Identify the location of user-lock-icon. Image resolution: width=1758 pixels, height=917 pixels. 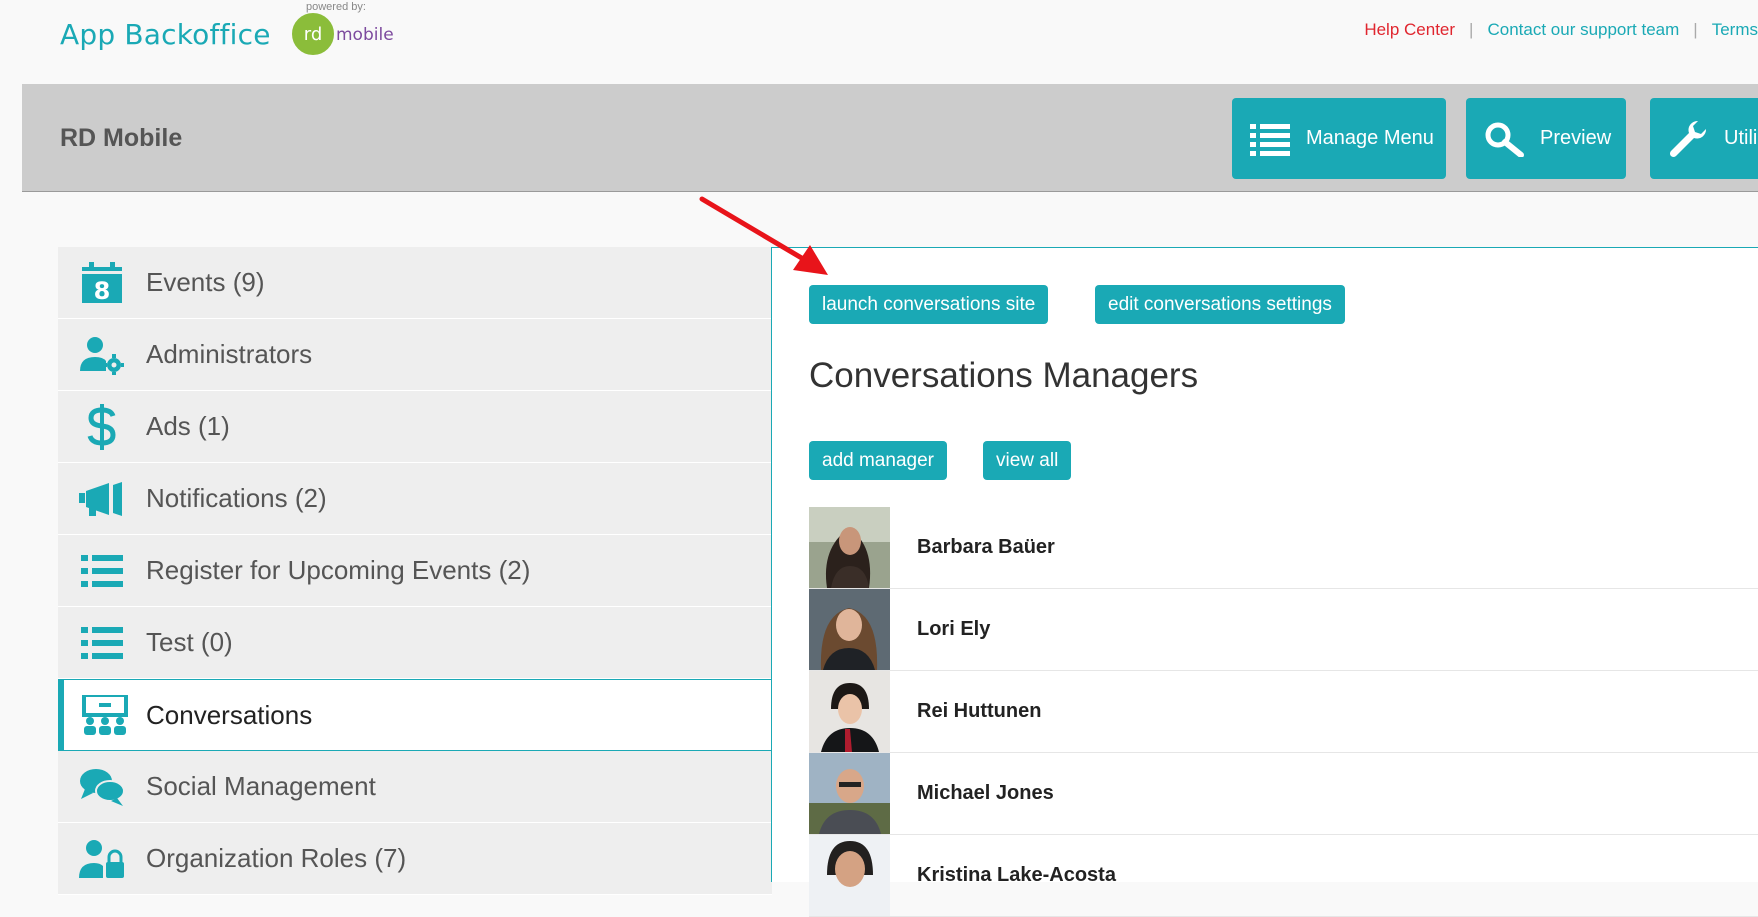
(101, 858).